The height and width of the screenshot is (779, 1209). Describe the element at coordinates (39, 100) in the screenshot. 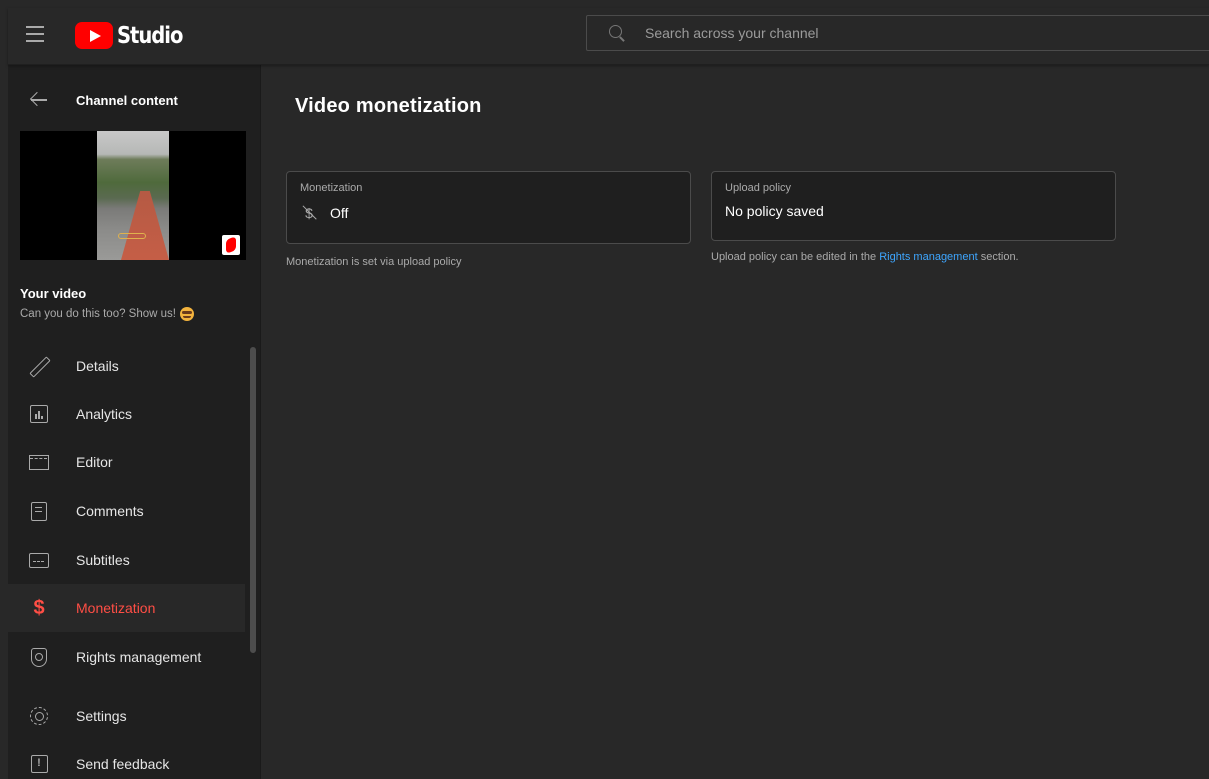

I see `back-arrow-icon` at that location.